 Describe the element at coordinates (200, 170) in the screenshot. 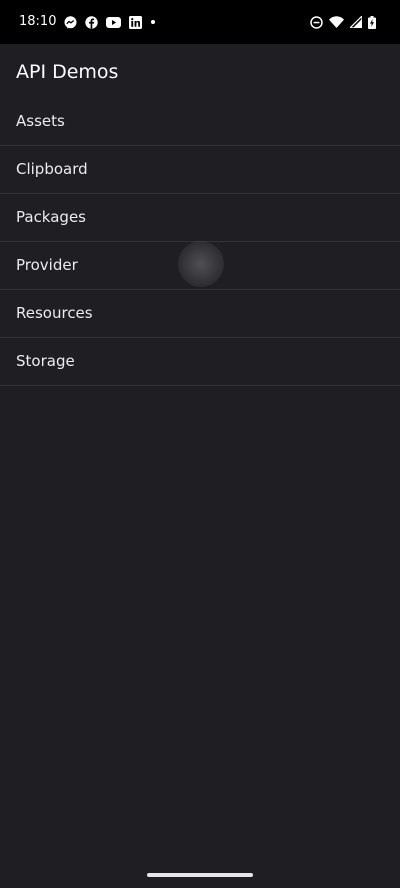

I see `list-item-clipboard: Clipboard` at that location.